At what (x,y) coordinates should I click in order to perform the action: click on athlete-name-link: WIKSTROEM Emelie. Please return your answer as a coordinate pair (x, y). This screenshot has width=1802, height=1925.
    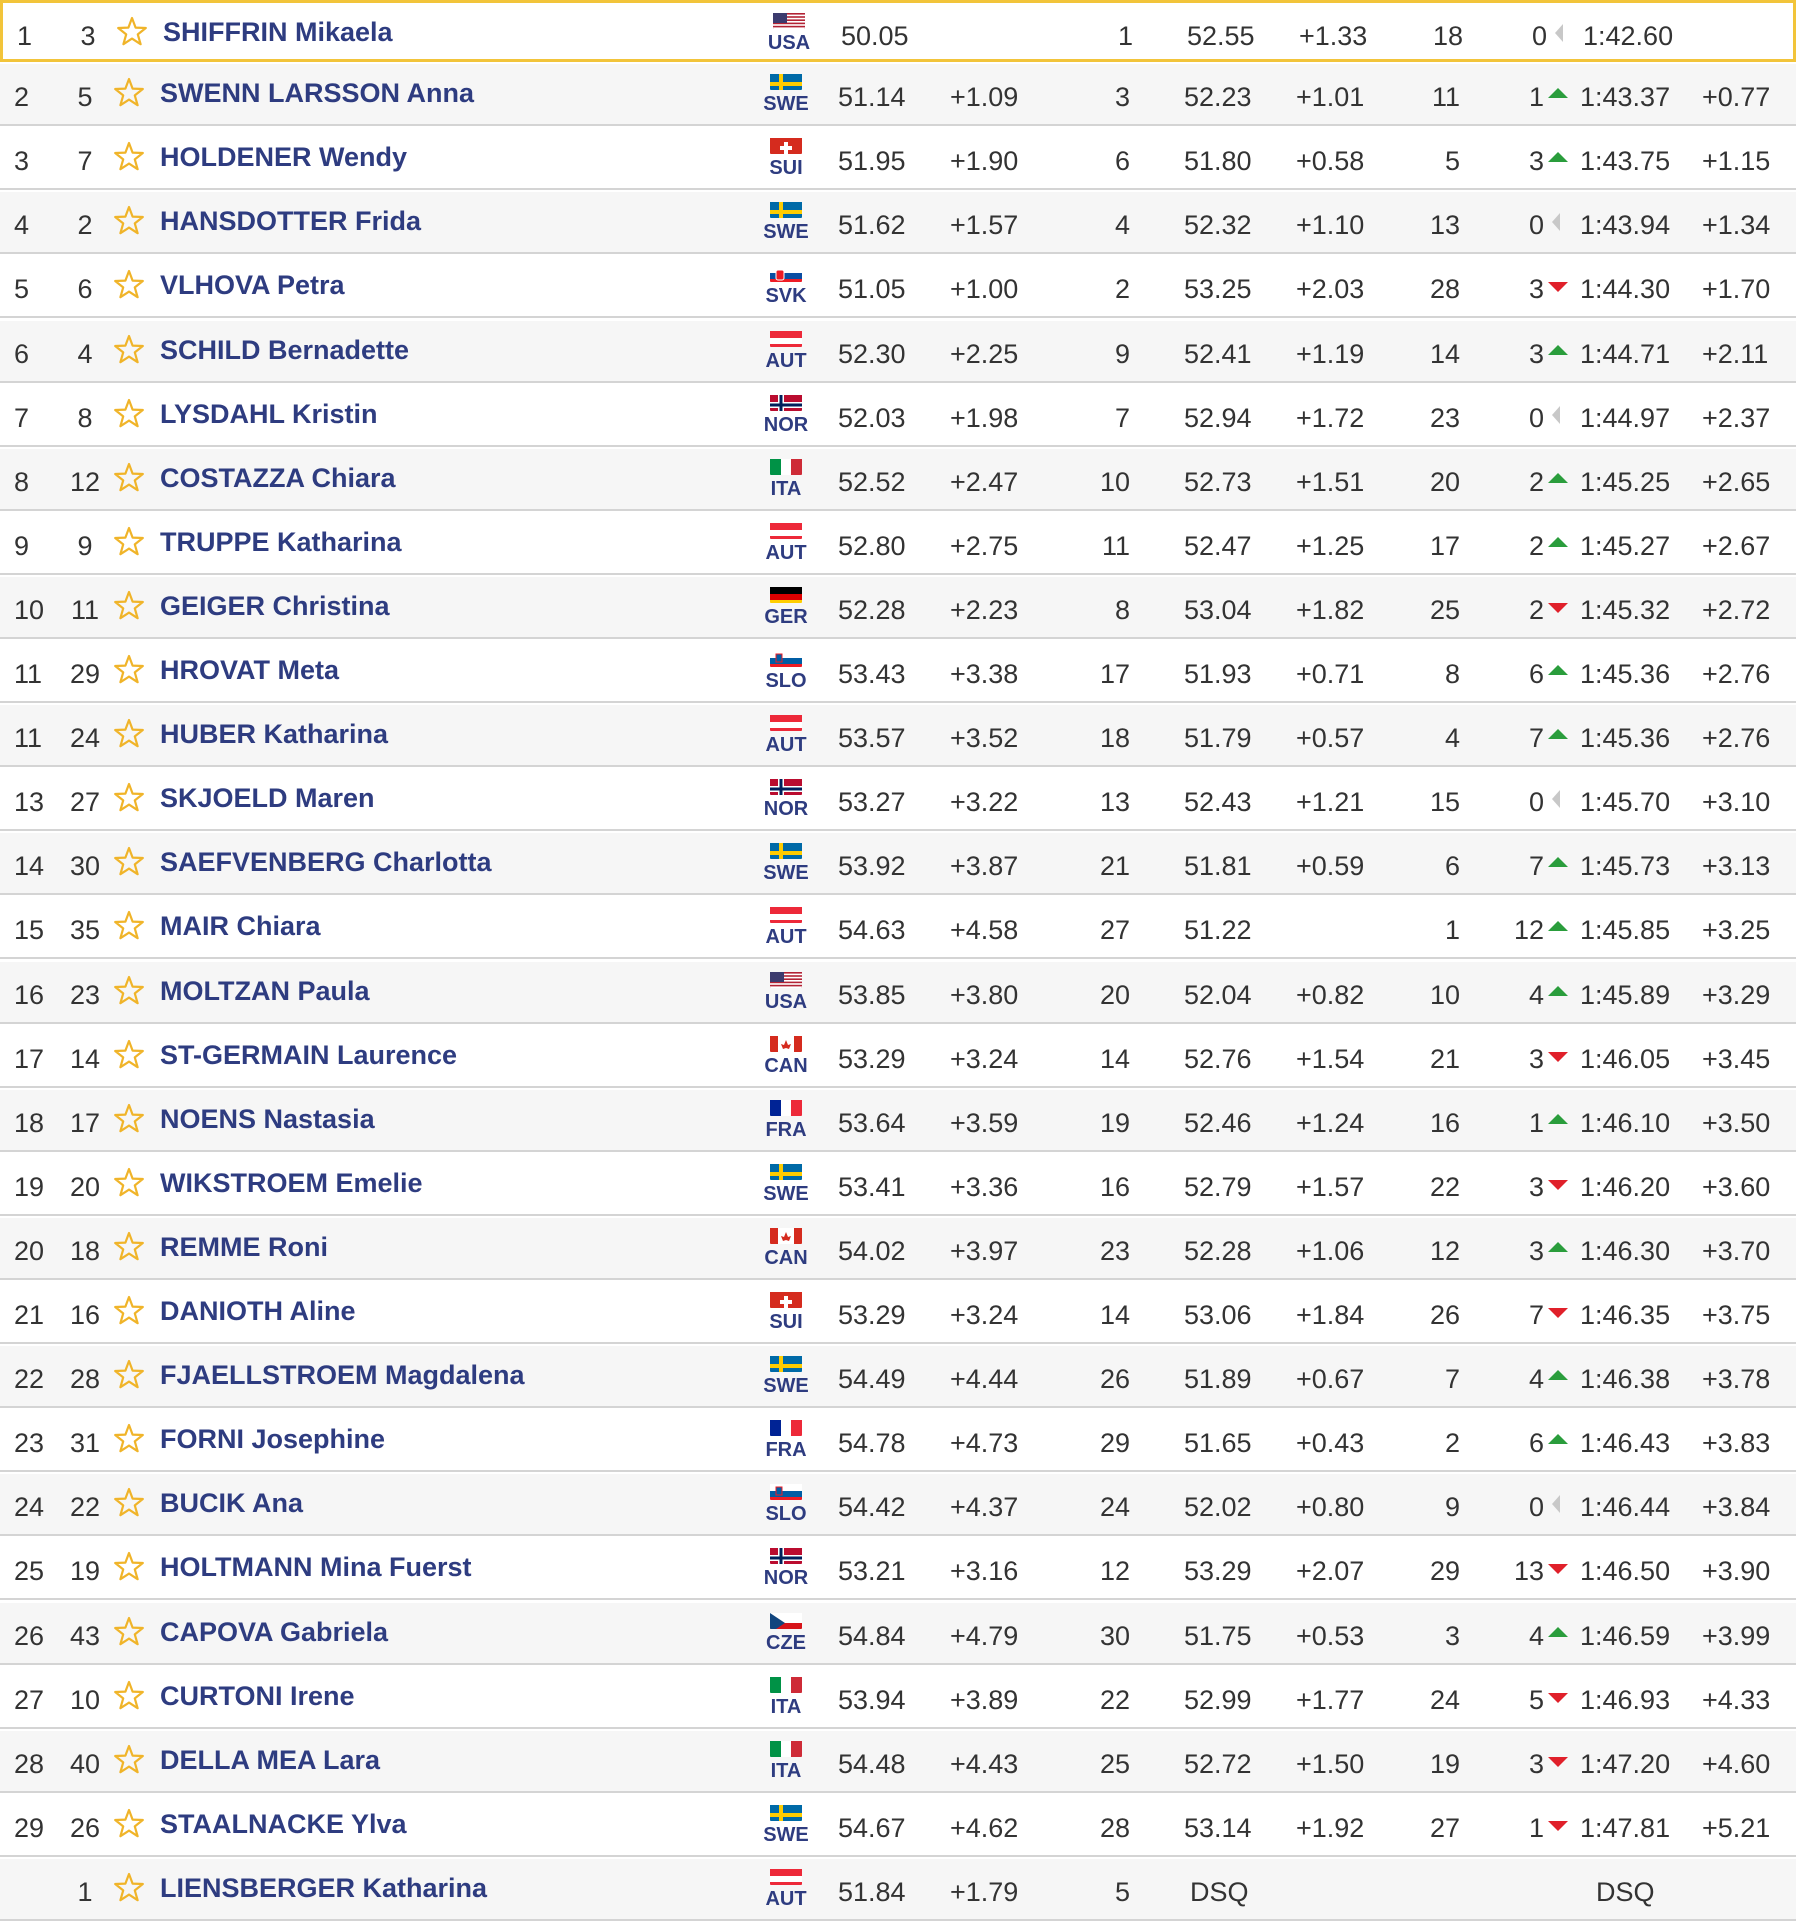
    Looking at the image, I should click on (291, 1185).